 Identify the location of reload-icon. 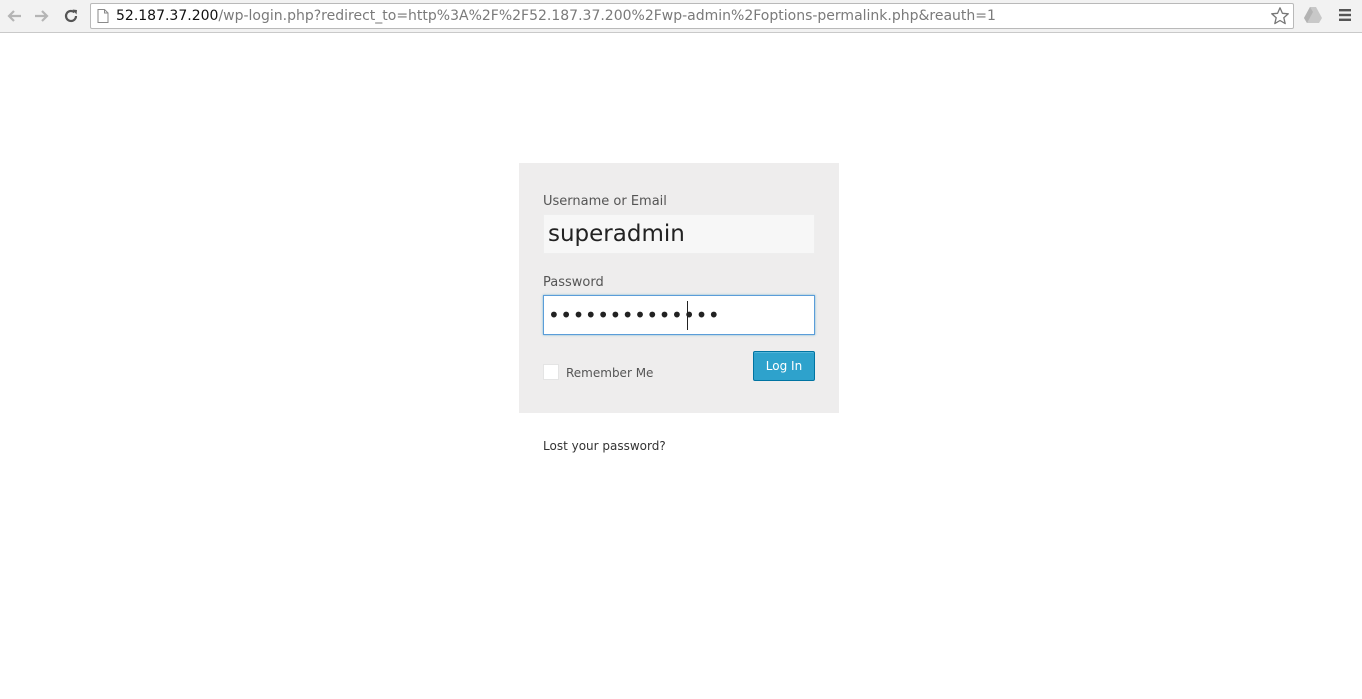
(71, 16).